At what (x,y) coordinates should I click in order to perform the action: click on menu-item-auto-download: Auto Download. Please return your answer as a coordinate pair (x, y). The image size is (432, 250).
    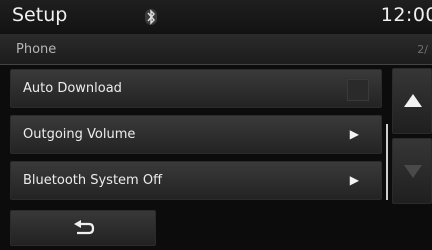
    Looking at the image, I should click on (196, 88).